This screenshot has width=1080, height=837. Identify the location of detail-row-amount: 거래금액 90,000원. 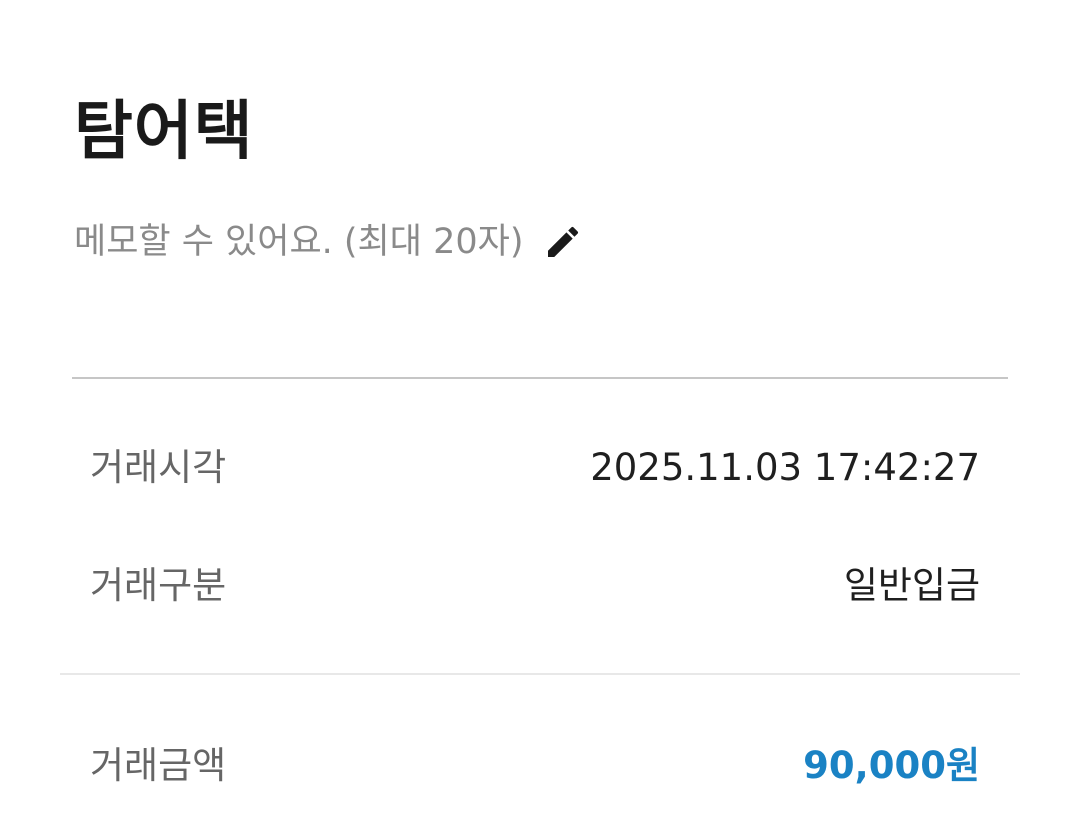
(535, 766).